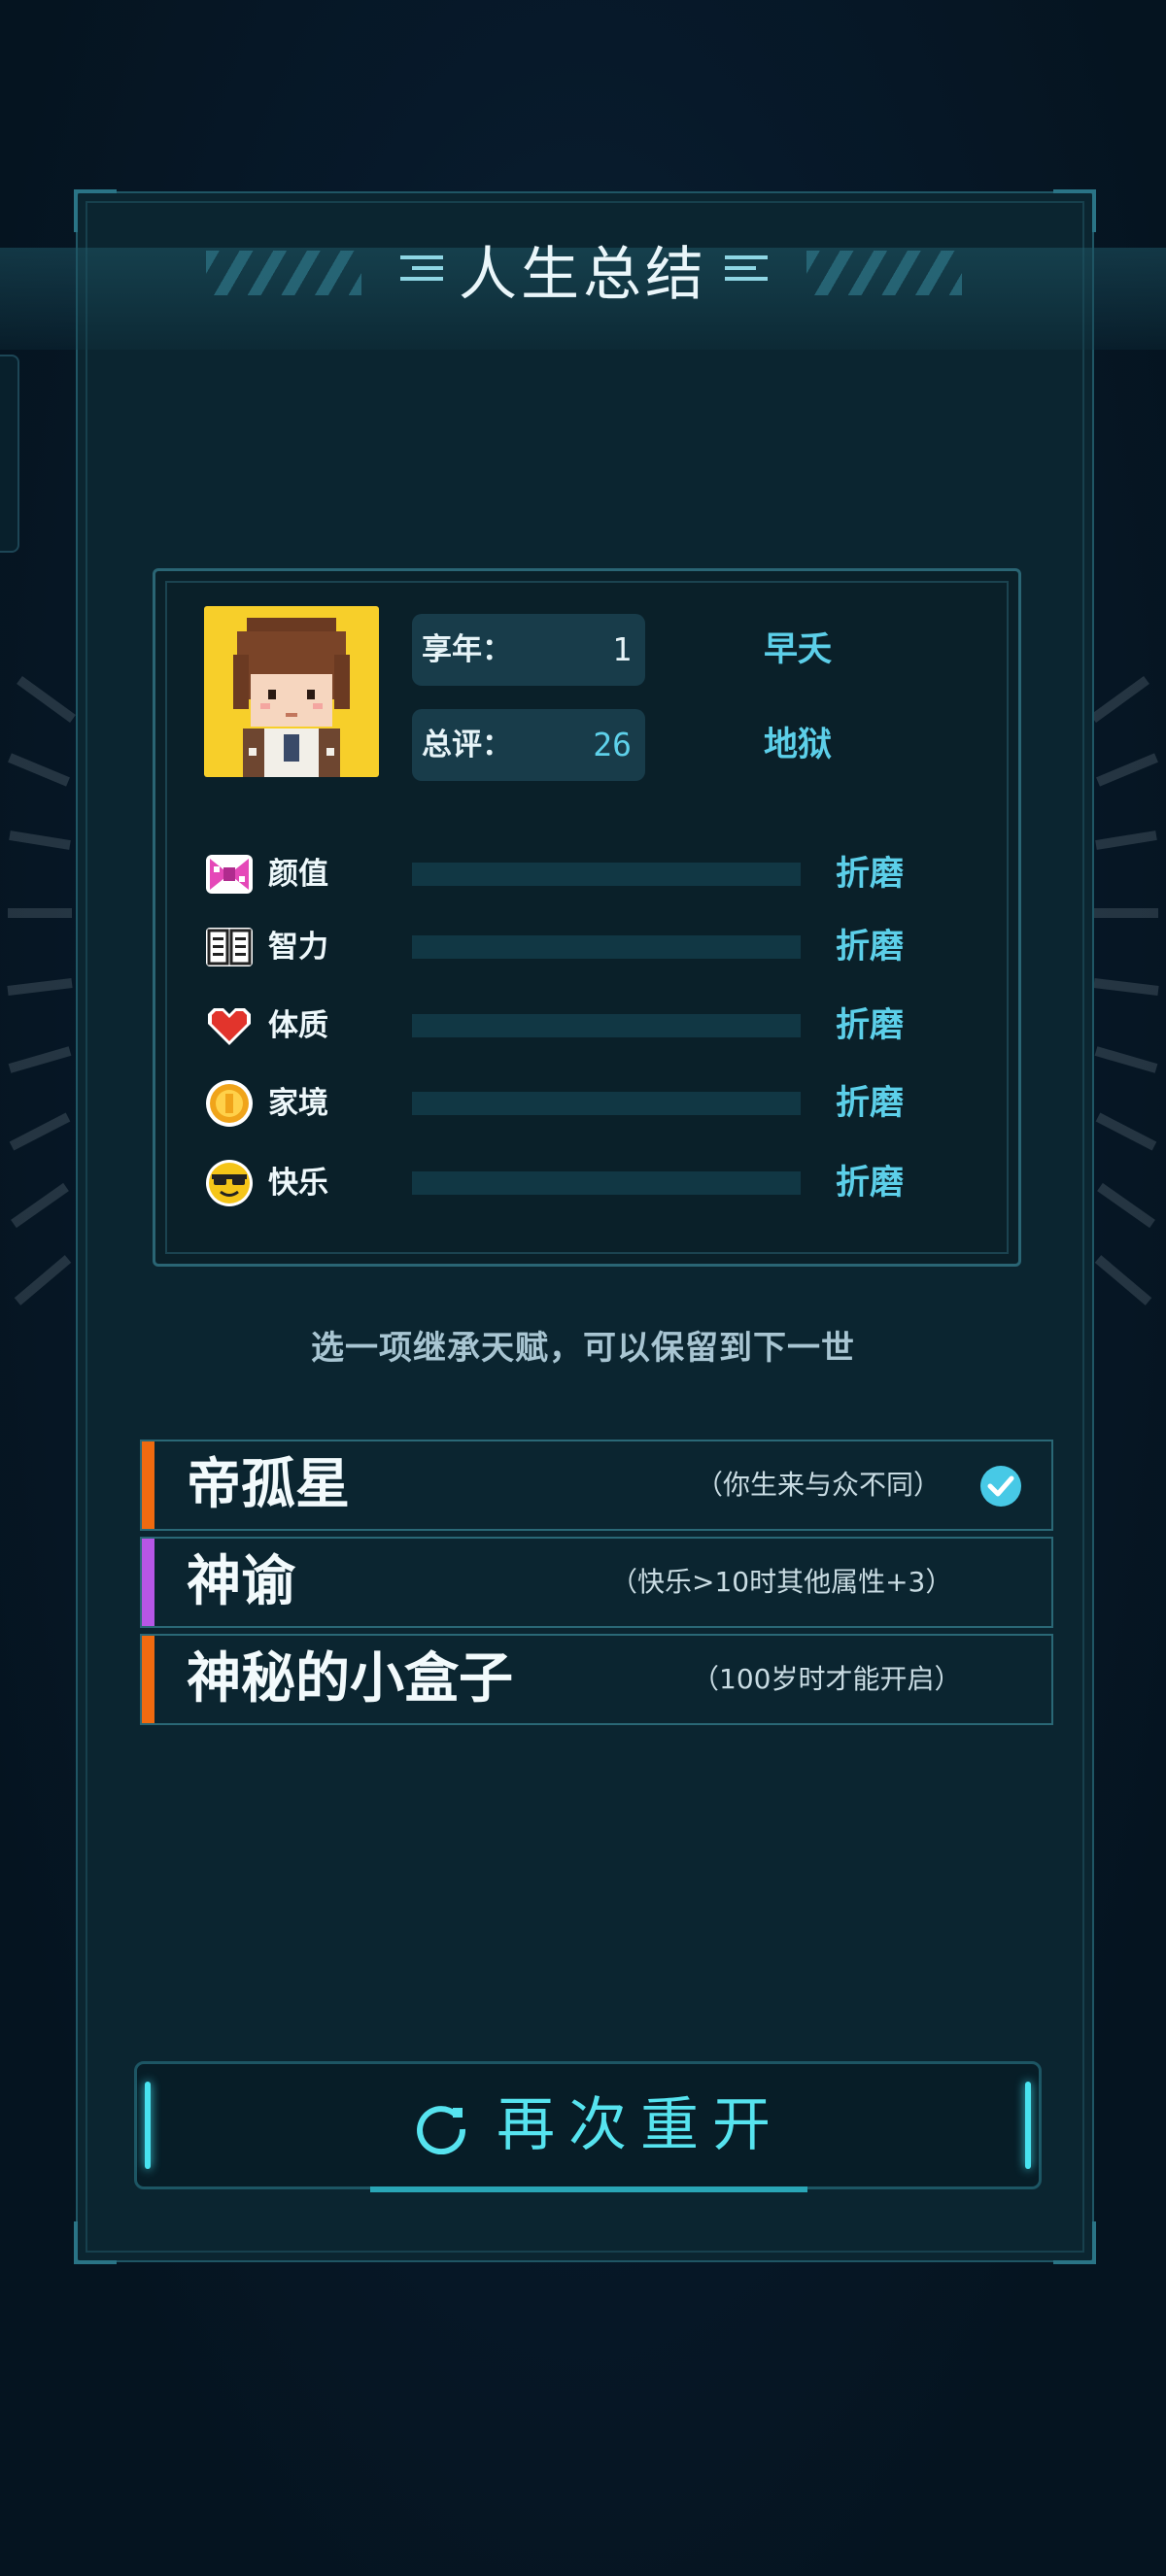 This screenshot has width=1166, height=2576. What do you see at coordinates (596, 1679) in the screenshot?
I see `talent-option: 神秘的小盒子 （100岁时才能开启）` at bounding box center [596, 1679].